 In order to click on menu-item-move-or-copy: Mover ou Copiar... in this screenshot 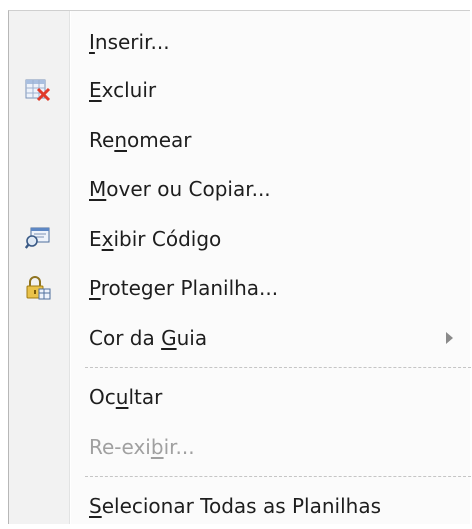, I will do `click(240, 189)`.